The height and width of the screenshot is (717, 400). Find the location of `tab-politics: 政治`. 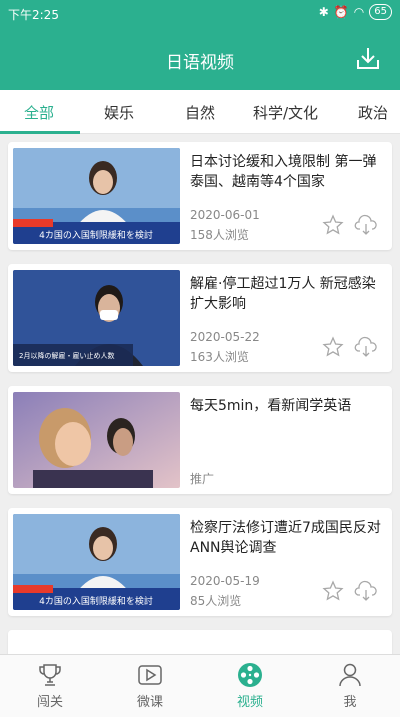

tab-politics: 政治 is located at coordinates (373, 112).